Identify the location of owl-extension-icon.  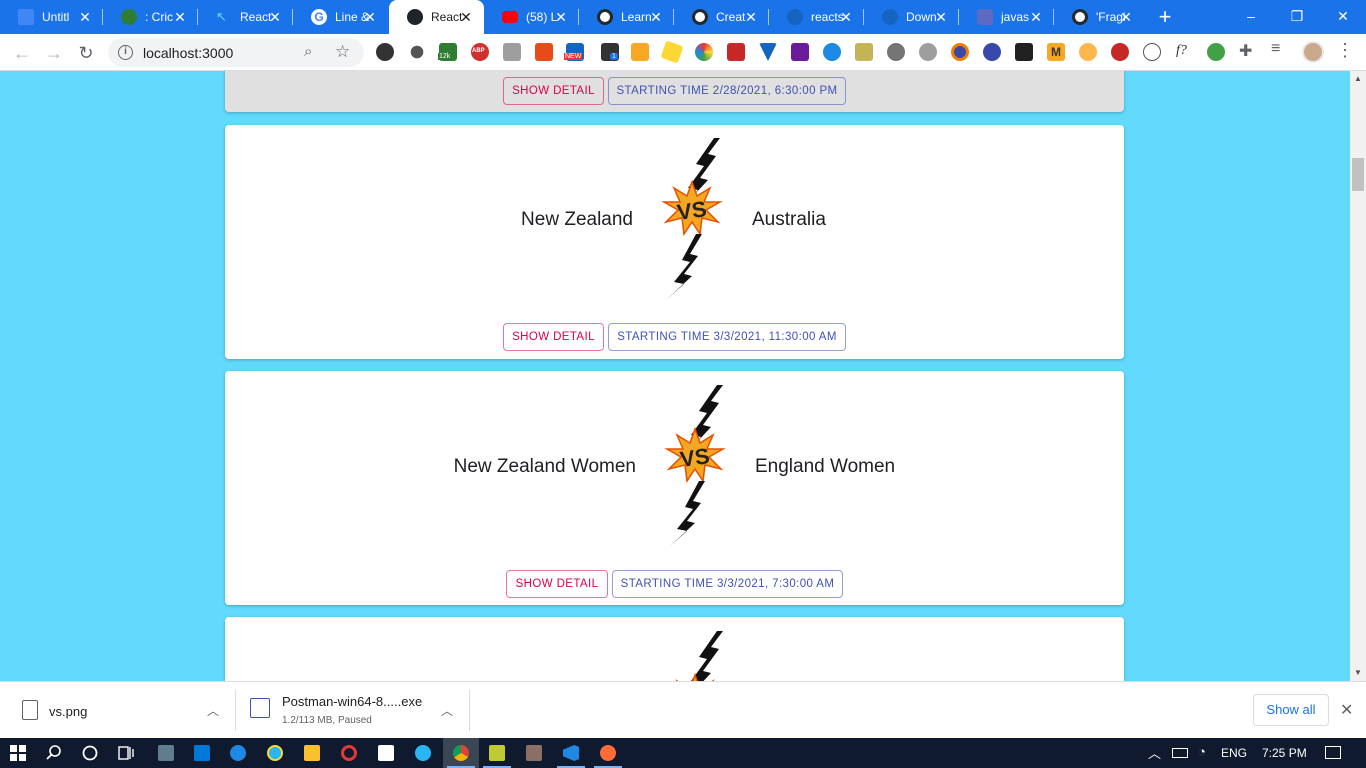
(1088, 52).